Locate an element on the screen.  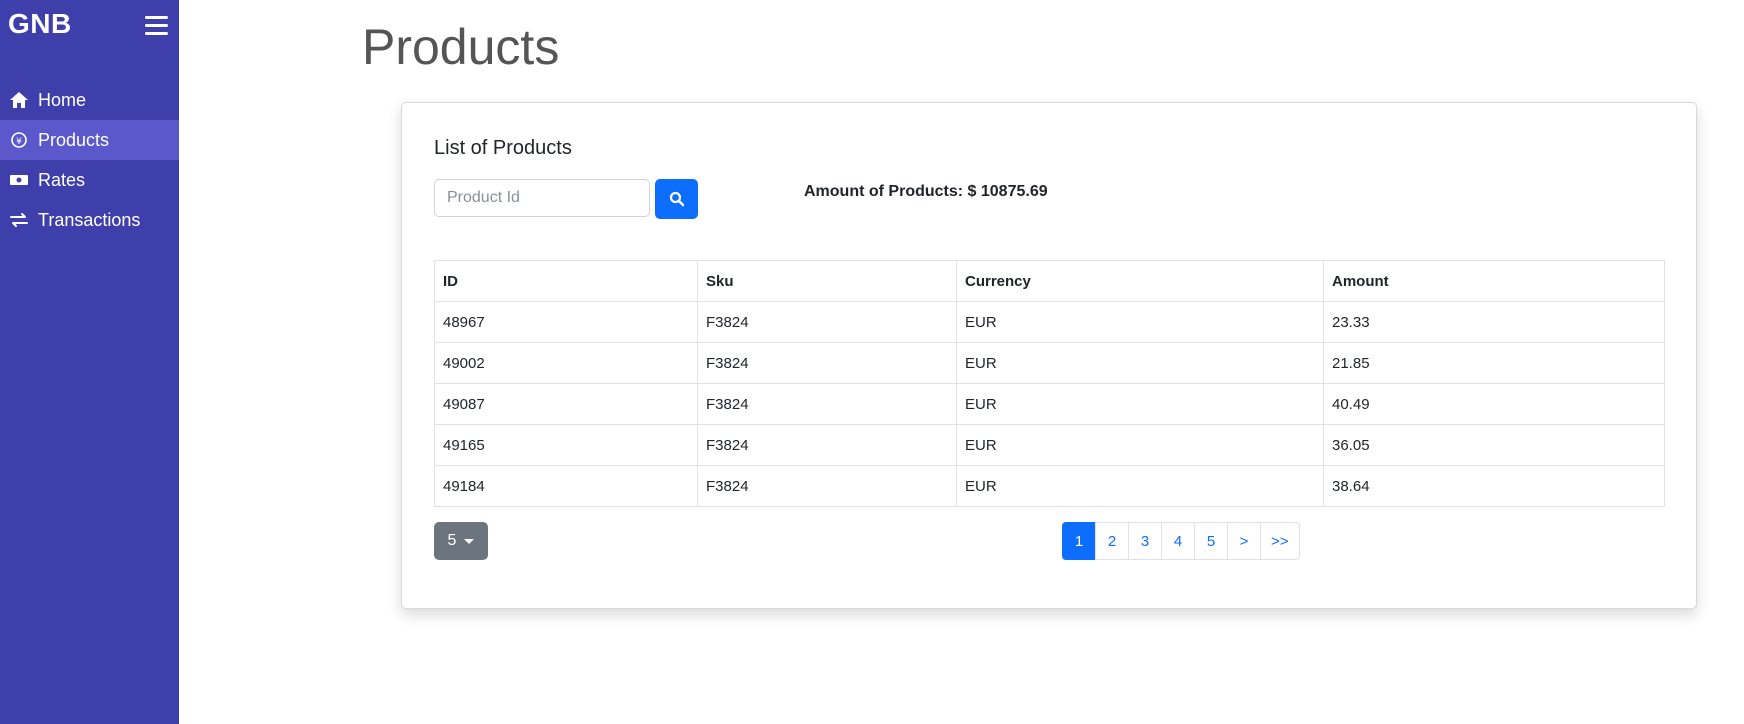
page-title: Products is located at coordinates (461, 47).